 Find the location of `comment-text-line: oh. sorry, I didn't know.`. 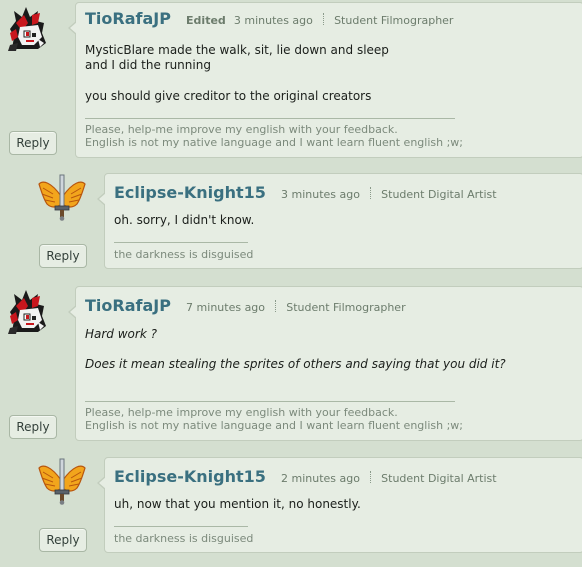

comment-text-line: oh. sorry, I didn't know. is located at coordinates (184, 220).